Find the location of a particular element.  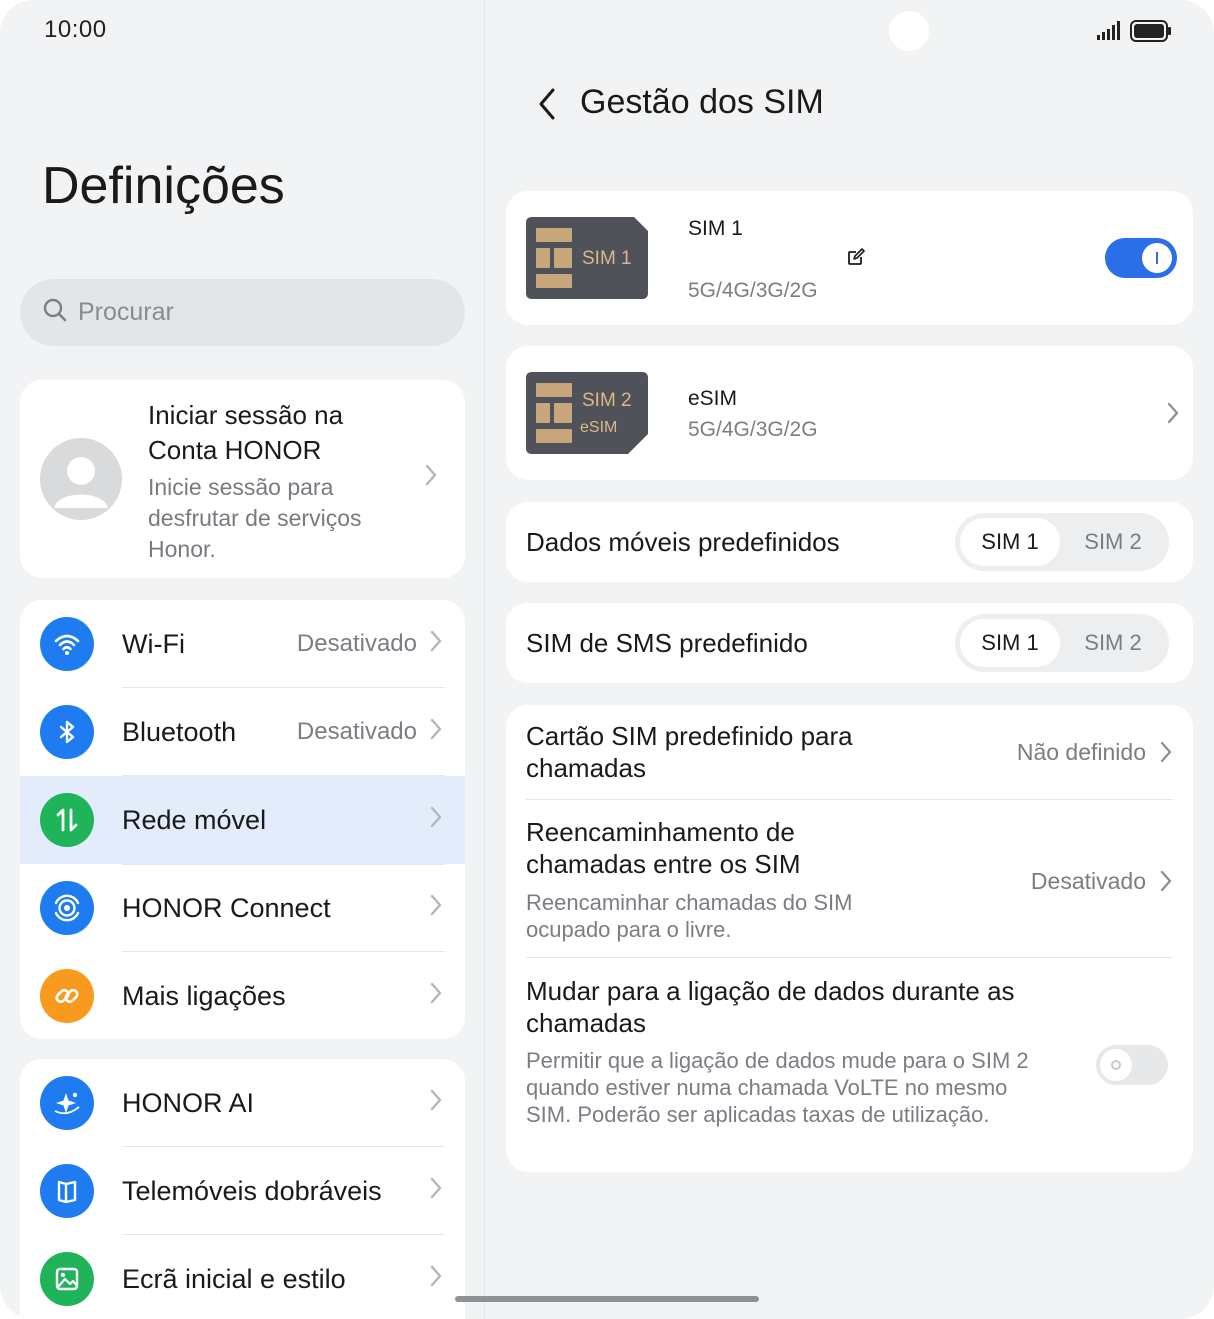

battery-icon is located at coordinates (1151, 33).